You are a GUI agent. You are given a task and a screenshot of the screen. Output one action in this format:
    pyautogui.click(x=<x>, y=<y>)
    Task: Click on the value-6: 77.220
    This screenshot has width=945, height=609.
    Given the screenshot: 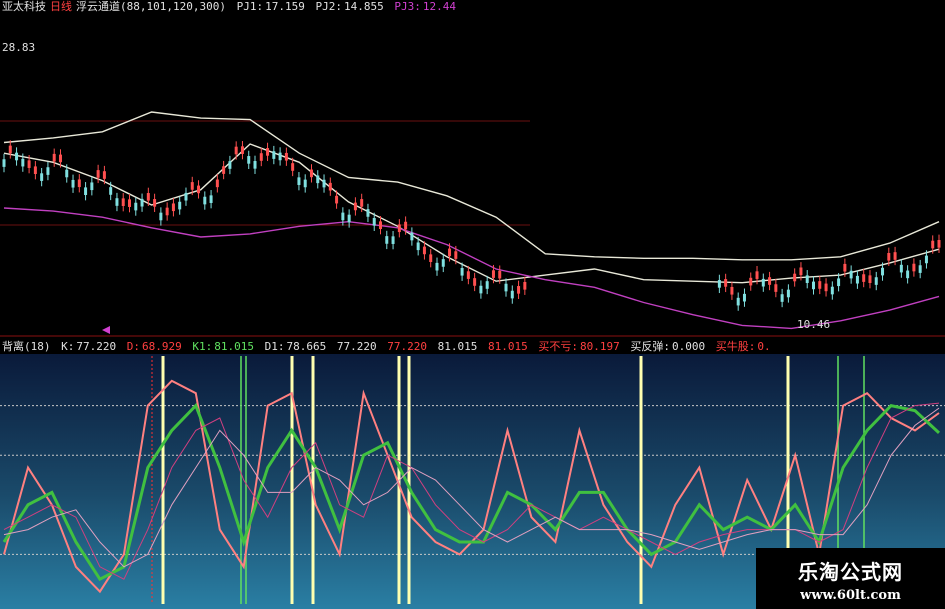 What is the action you would take?
    pyautogui.click(x=407, y=346)
    